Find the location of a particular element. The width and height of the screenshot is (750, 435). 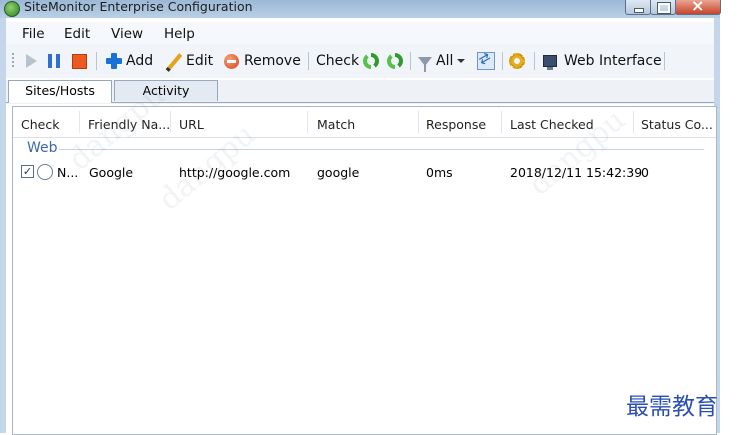

group-header-web: Web is located at coordinates (42, 148).